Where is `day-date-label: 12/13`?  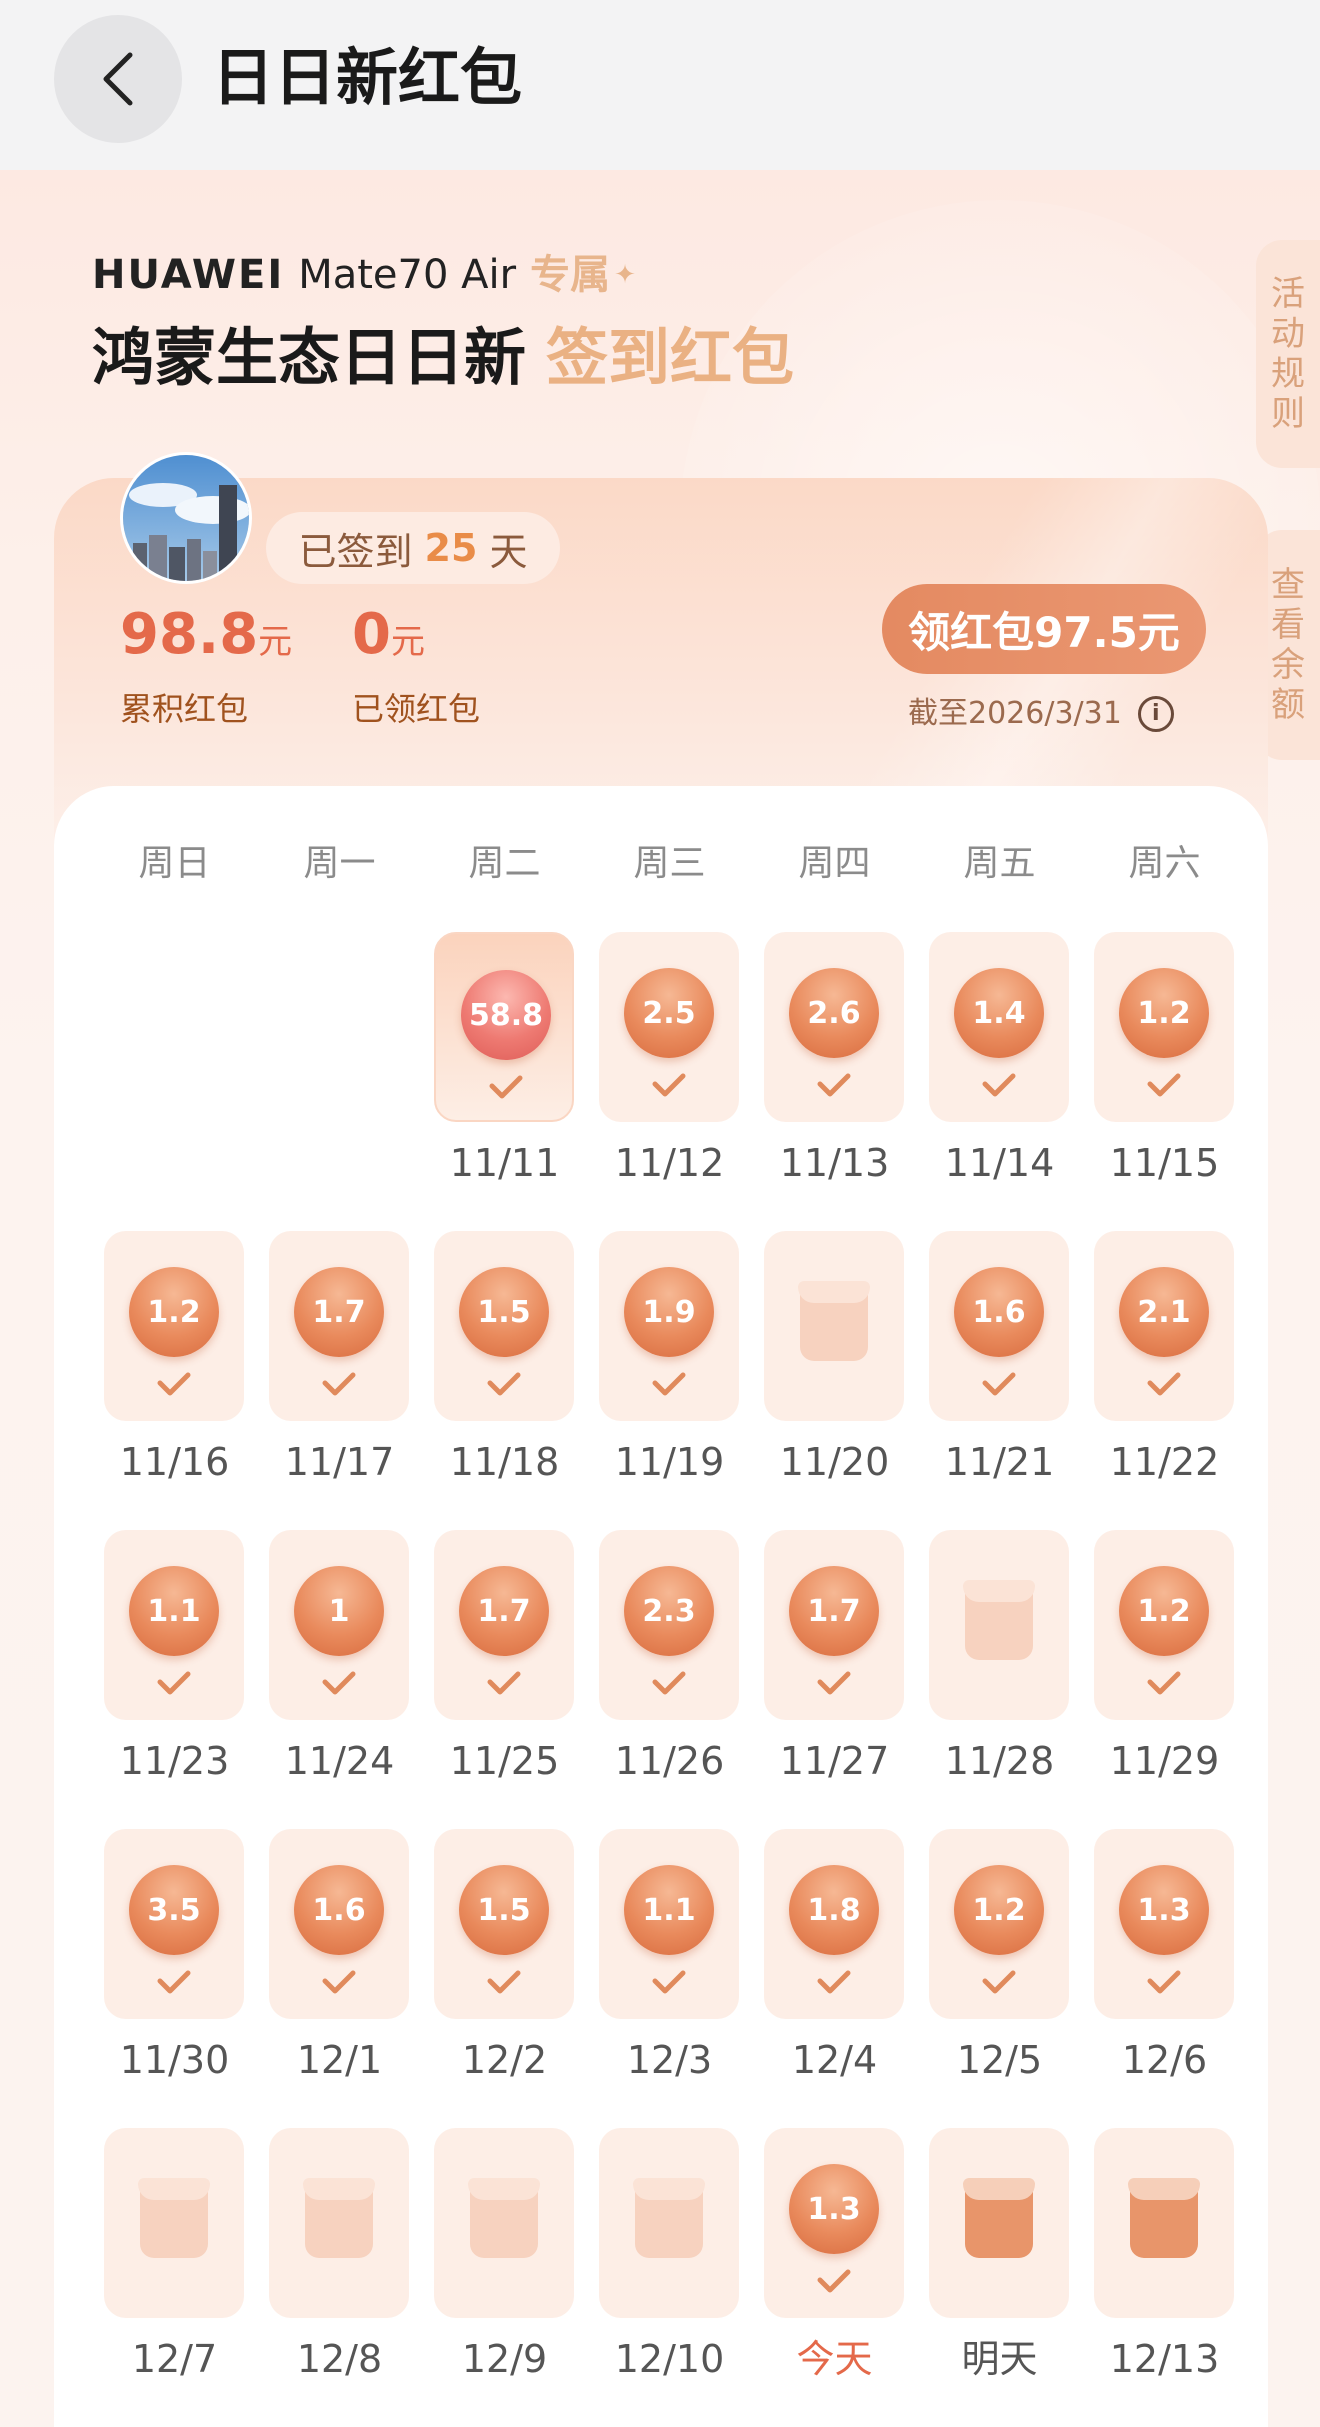 day-date-label: 12/13 is located at coordinates (1164, 2359).